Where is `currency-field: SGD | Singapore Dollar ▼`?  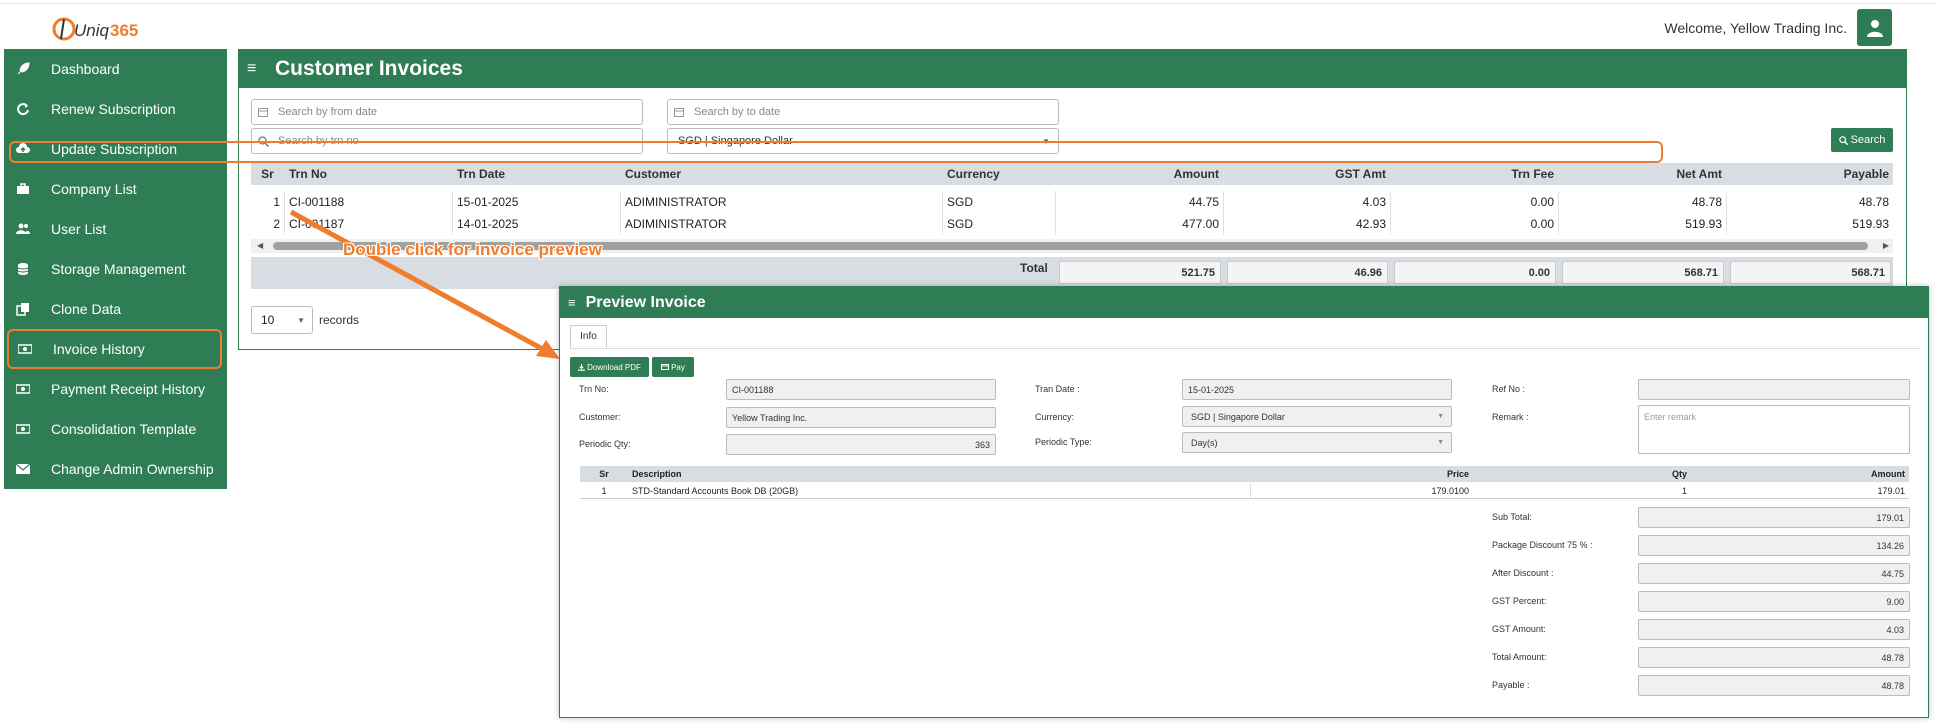
currency-field: SGD | Singapore Dollar ▼ is located at coordinates (1317, 416).